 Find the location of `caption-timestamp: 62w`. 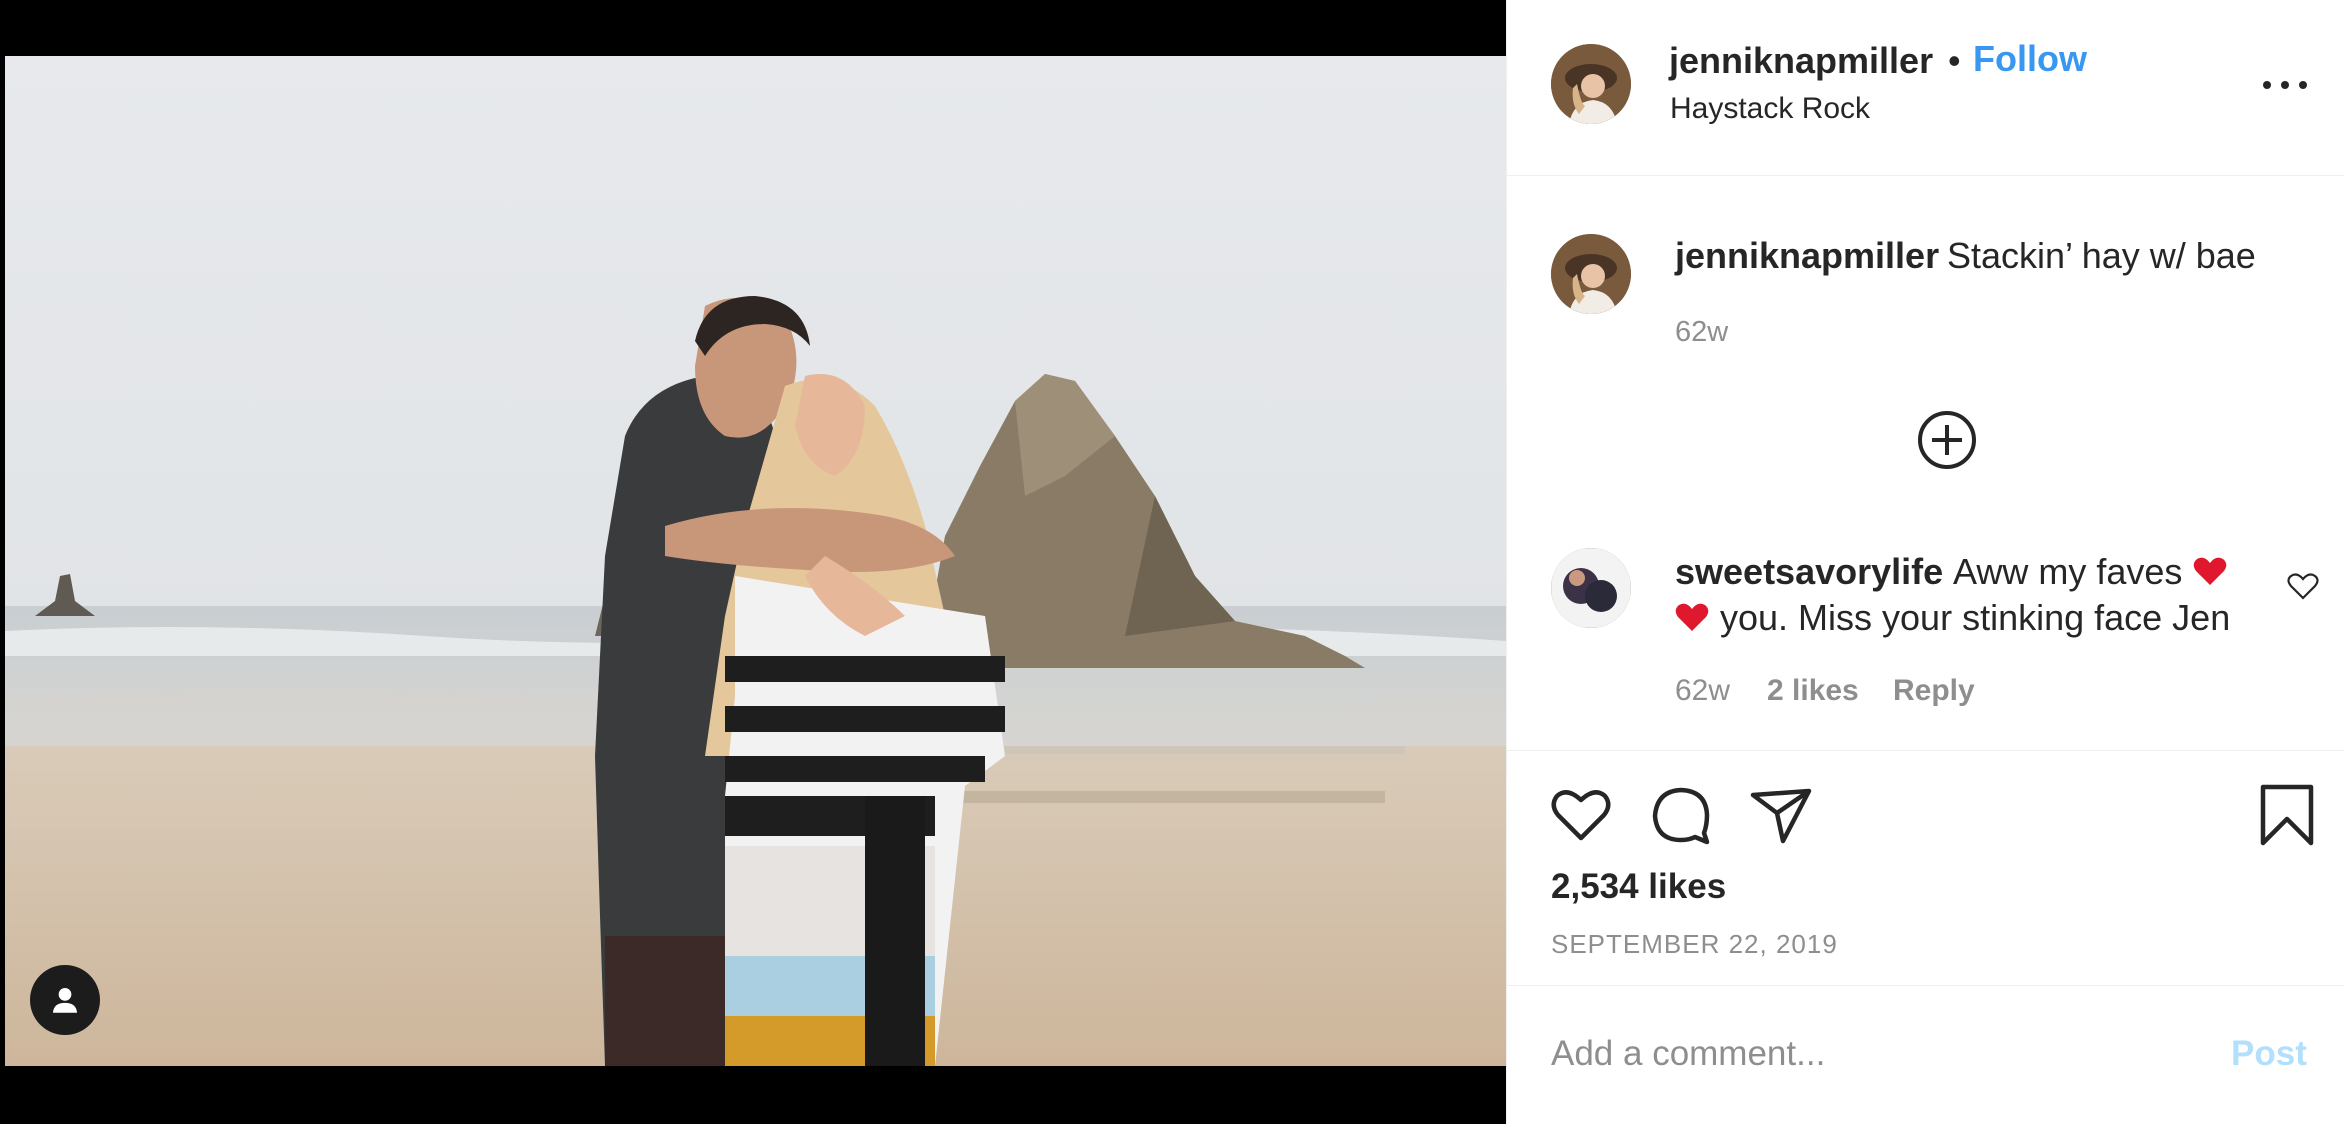

caption-timestamp: 62w is located at coordinates (1701, 332).